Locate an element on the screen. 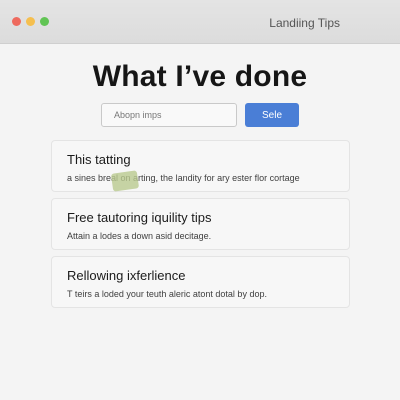 This screenshot has height=400, width=400. card-title: Free tautoring iquility tips is located at coordinates (139, 217).